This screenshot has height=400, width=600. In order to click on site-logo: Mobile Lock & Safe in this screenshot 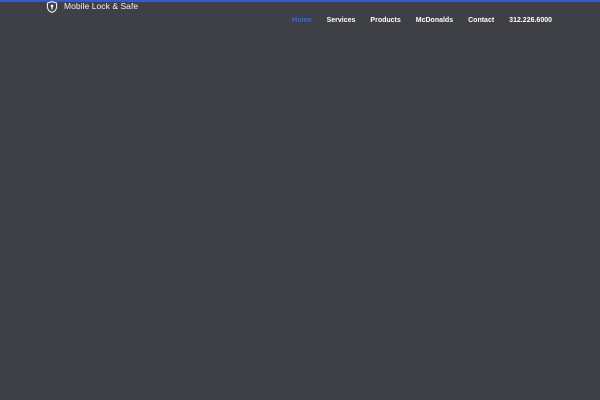, I will do `click(92, 6)`.